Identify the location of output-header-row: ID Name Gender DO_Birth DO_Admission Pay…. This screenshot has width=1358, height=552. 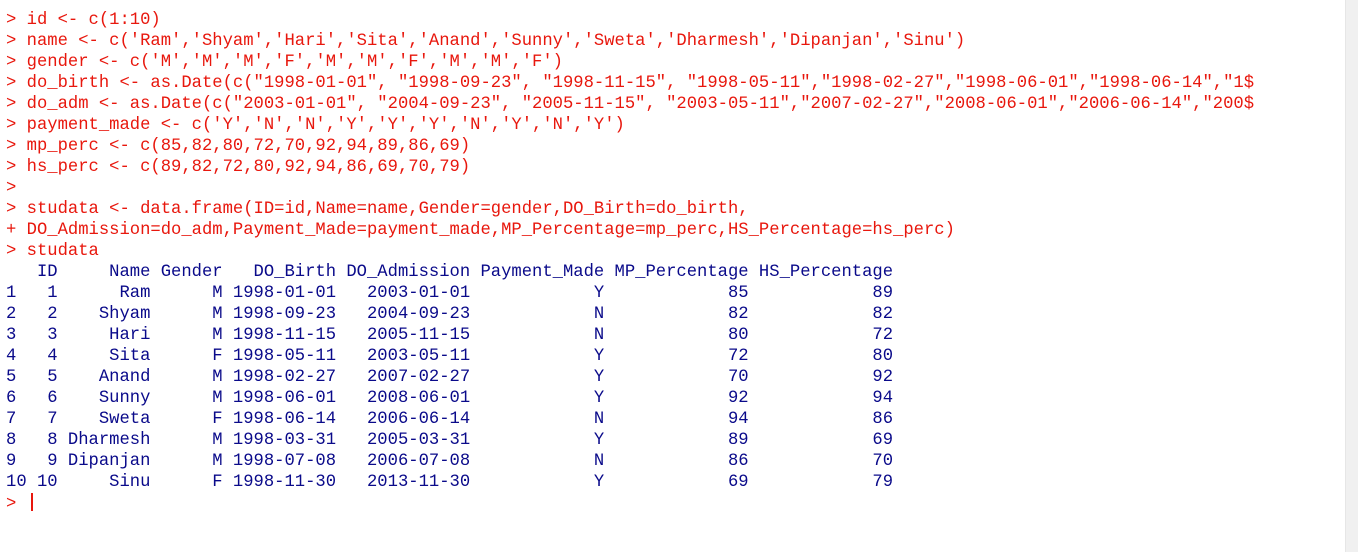
(450, 272).